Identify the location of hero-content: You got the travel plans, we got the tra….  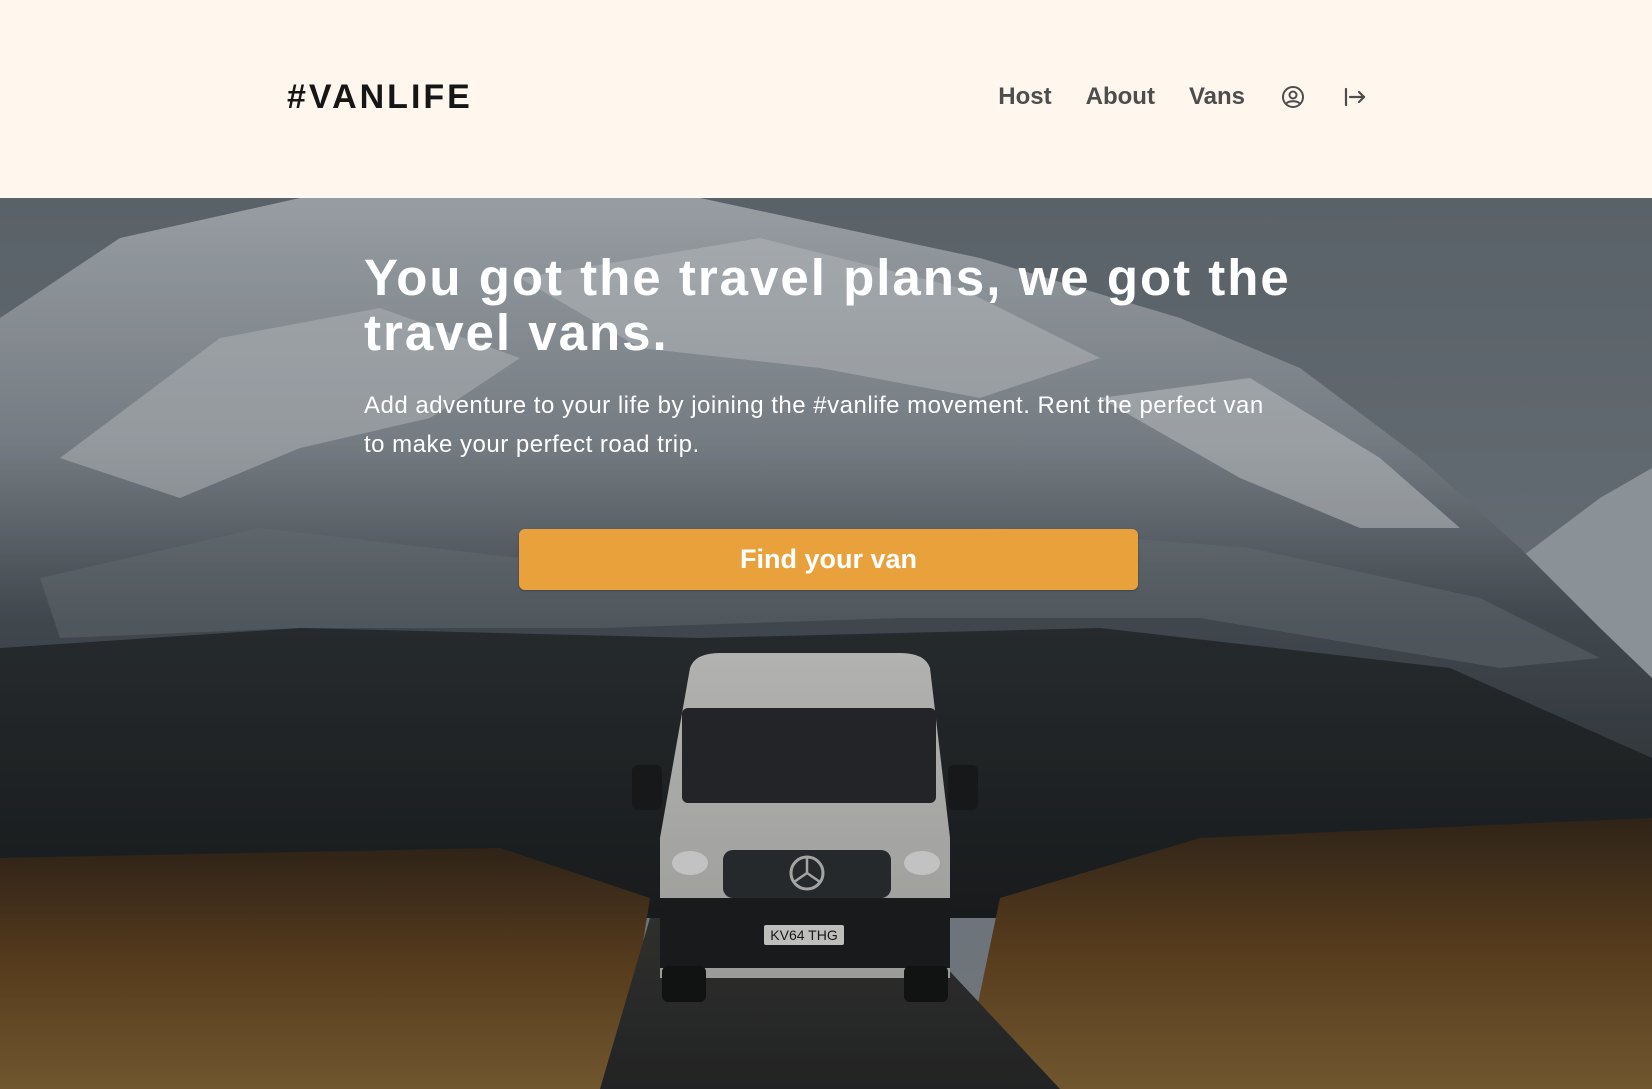
(834, 357).